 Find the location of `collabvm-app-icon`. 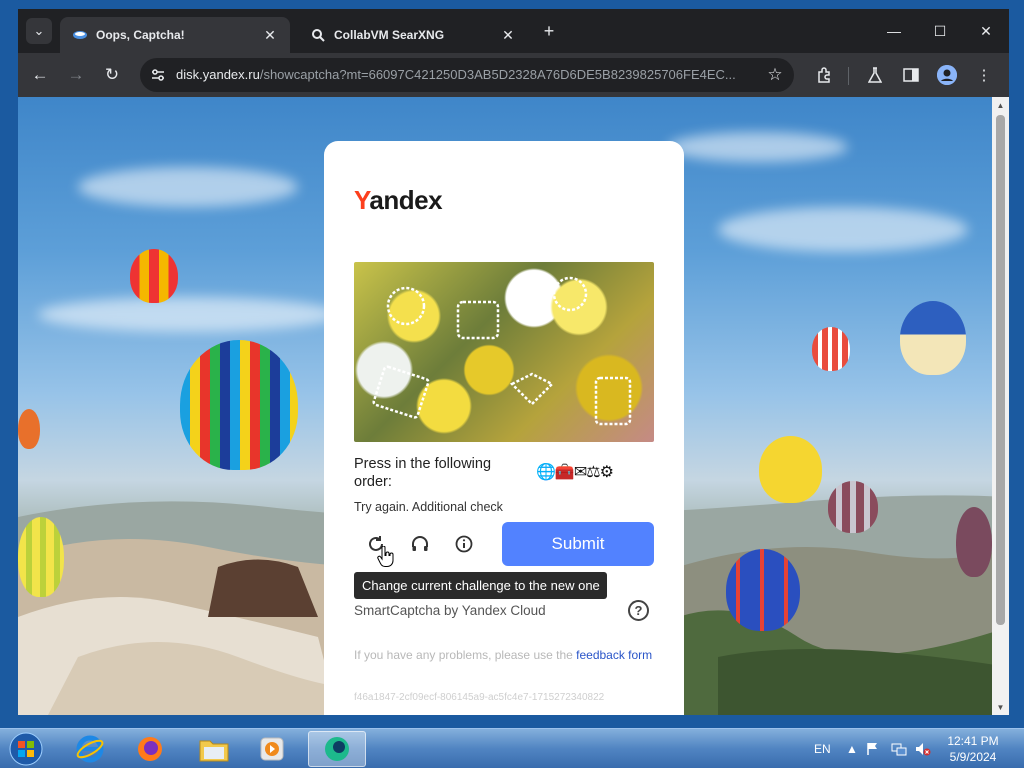

collabvm-app-icon is located at coordinates (337, 749).